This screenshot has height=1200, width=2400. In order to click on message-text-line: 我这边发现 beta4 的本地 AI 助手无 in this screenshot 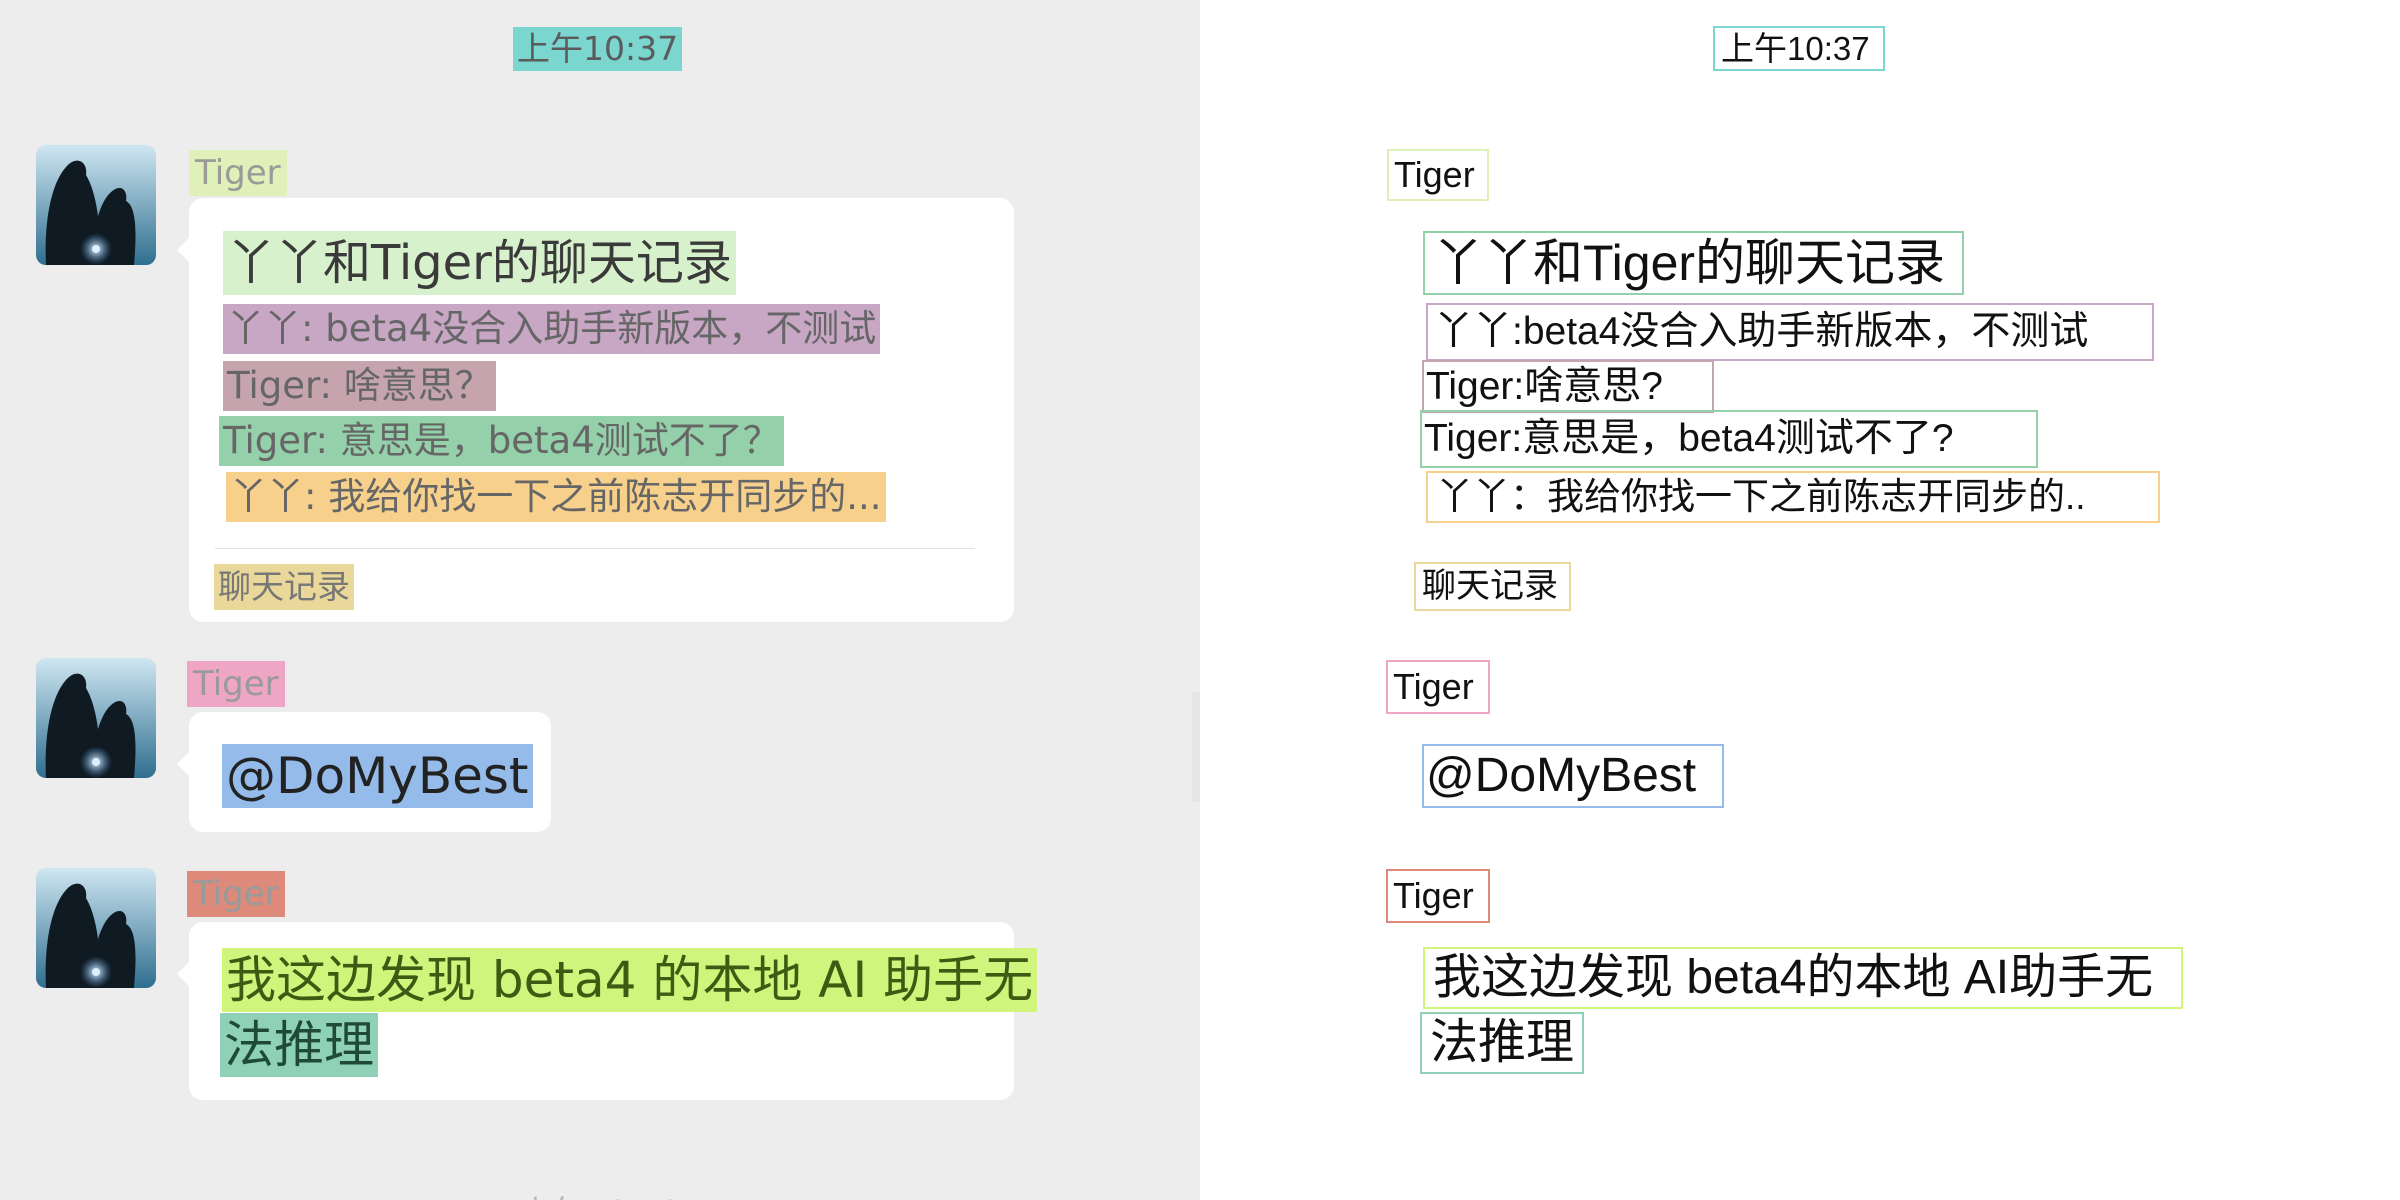, I will do `click(630, 980)`.